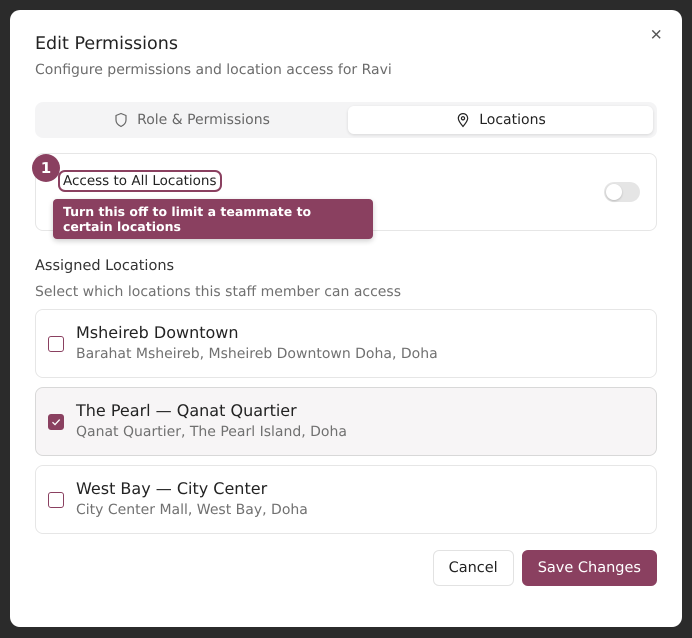 Image resolution: width=692 pixels, height=638 pixels. What do you see at coordinates (140, 181) in the screenshot?
I see `access-label: Access to All Locations` at bounding box center [140, 181].